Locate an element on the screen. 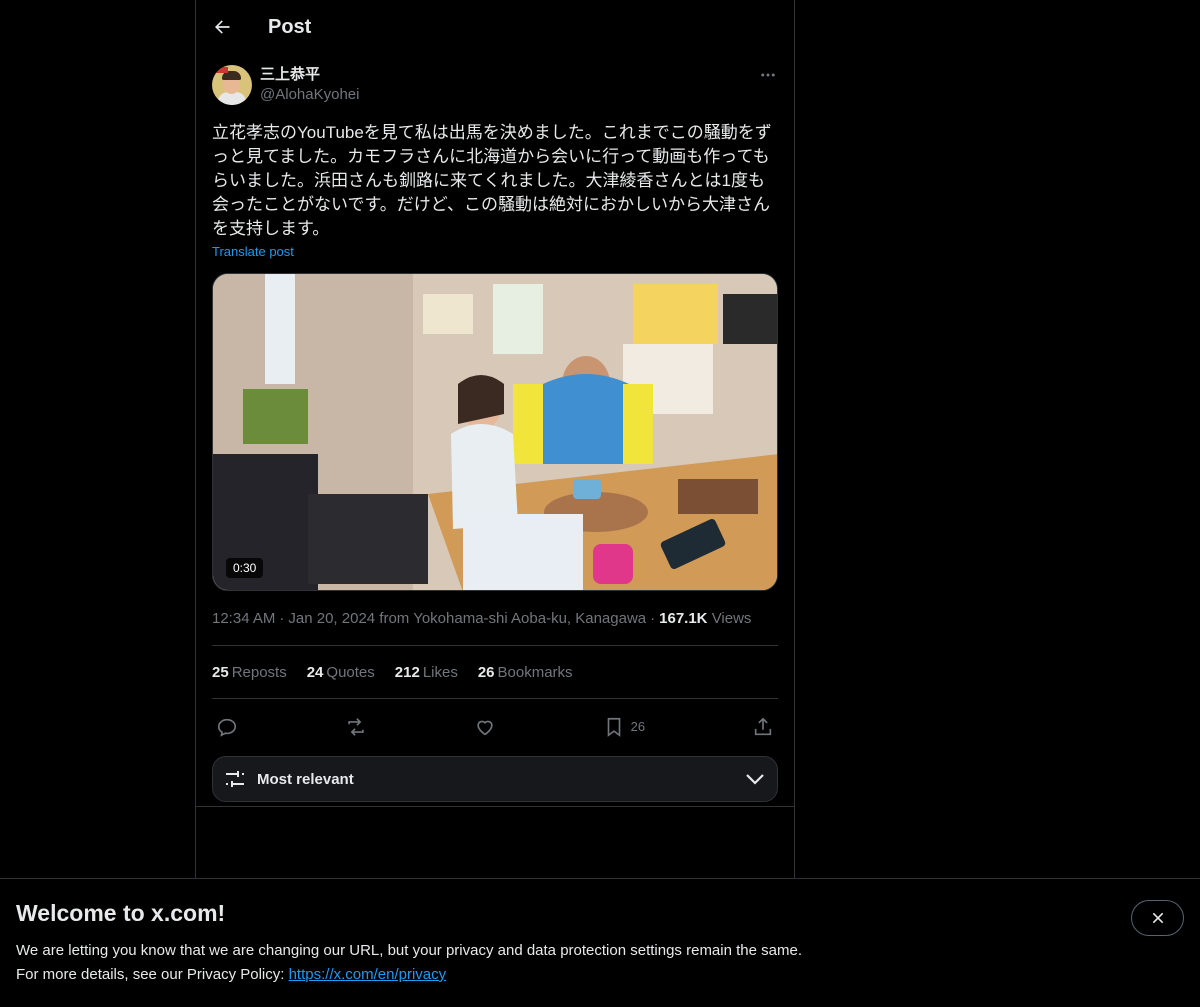 This screenshot has height=1007, width=1200. reply-button is located at coordinates (227, 727).